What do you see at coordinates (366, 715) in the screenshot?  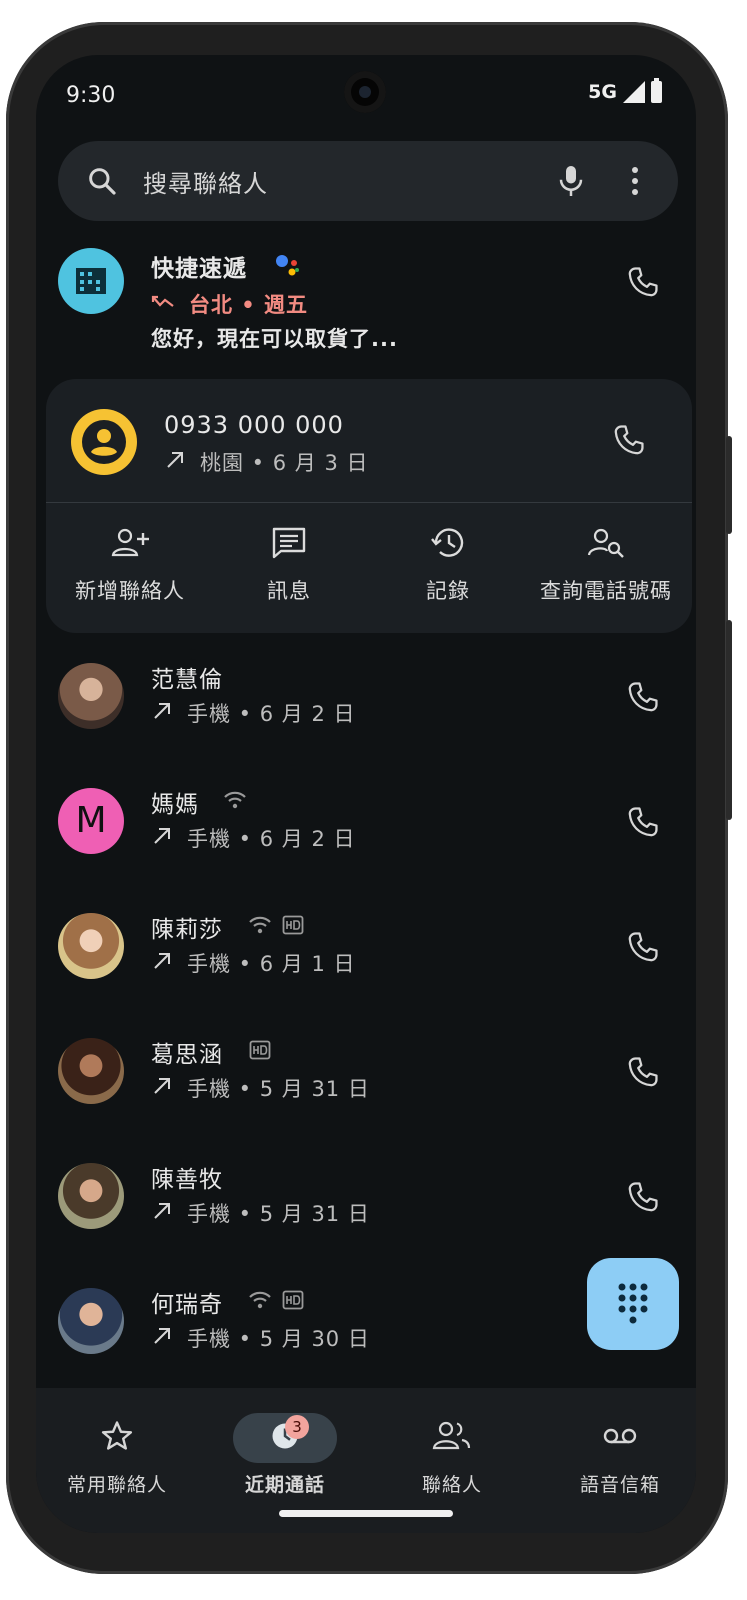 I see `call-row: 范慧倫 手機 • 6 月 2 日` at bounding box center [366, 715].